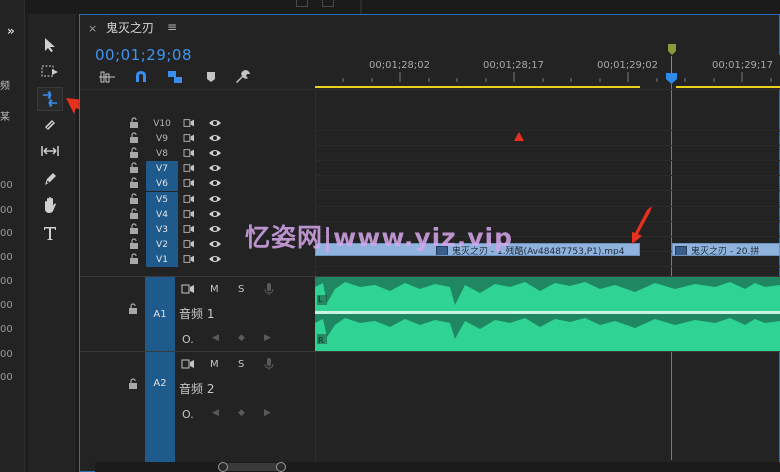 The height and width of the screenshot is (472, 780). Describe the element at coordinates (141, 77) in the screenshot. I see `snap-icon` at that location.